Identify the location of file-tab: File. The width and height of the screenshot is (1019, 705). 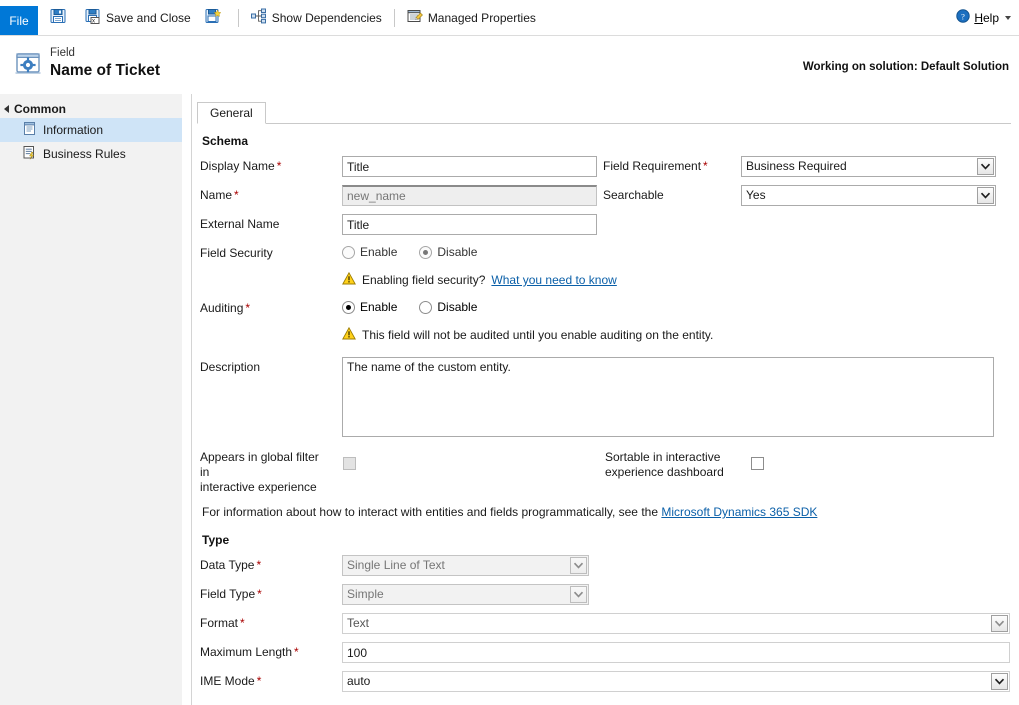
(19, 20).